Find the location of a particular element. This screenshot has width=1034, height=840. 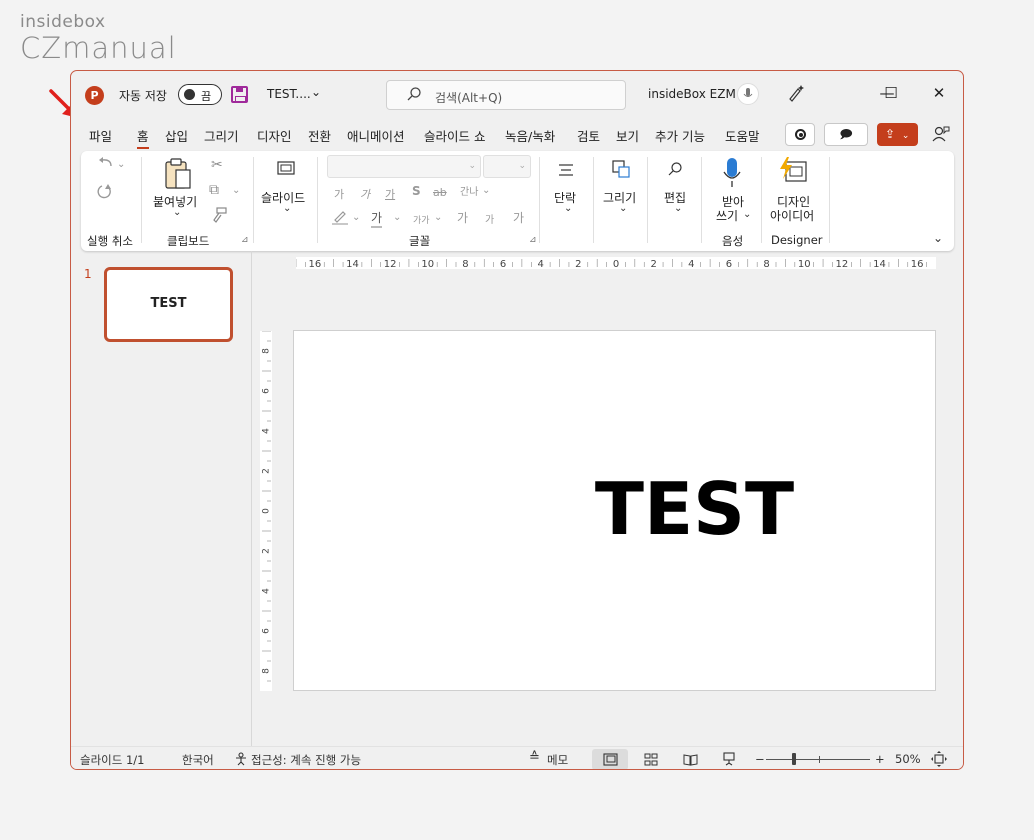

zoom-slider-track is located at coordinates (818, 759).